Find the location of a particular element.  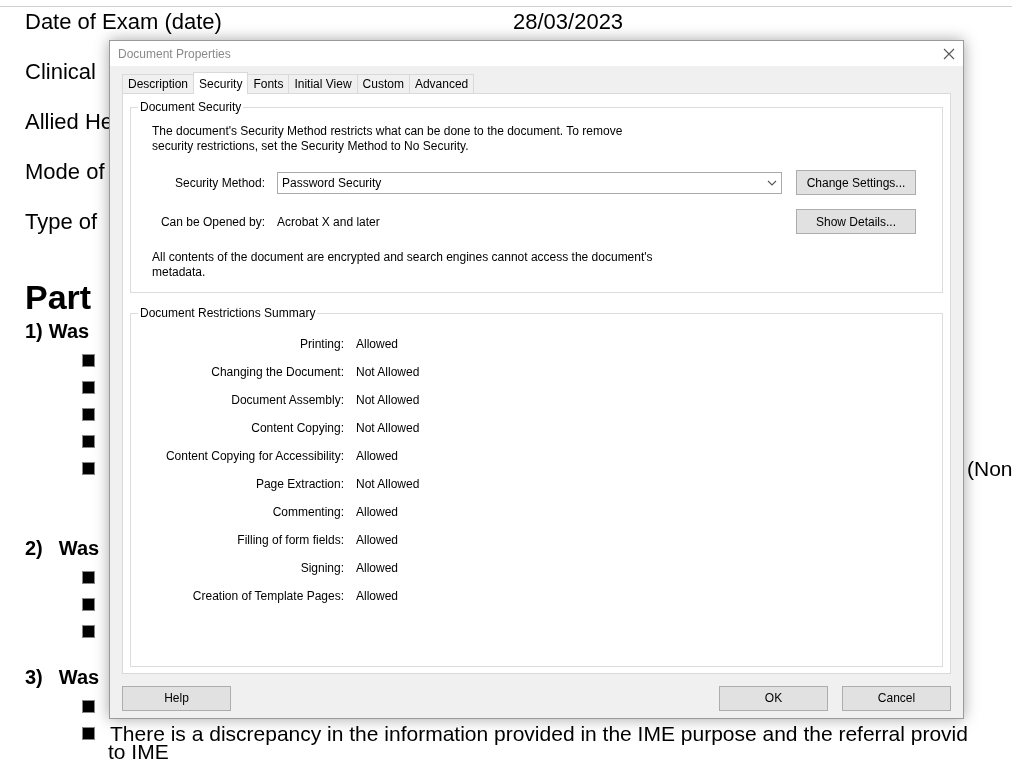

option-text: to IME is located at coordinates (138, 751).